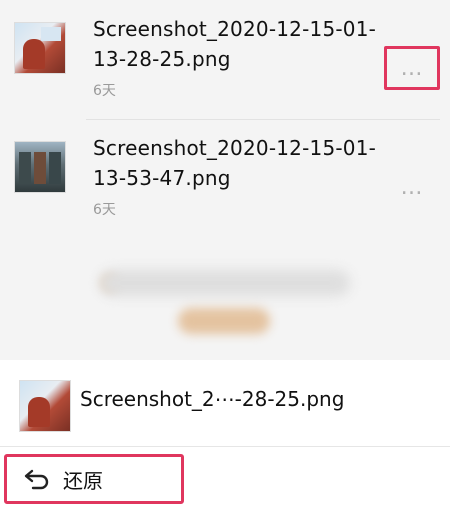  Describe the element at coordinates (243, 163) in the screenshot. I see `file-name: Screenshot_2020-12-15-01- 13-53-47.png` at that location.